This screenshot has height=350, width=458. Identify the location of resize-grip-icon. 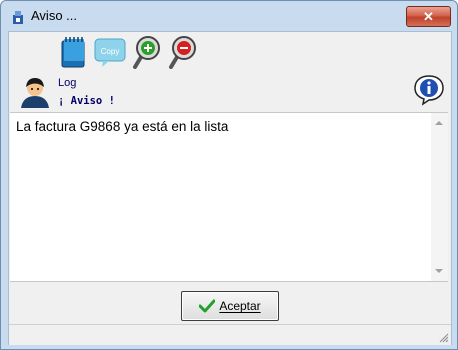
(443, 337).